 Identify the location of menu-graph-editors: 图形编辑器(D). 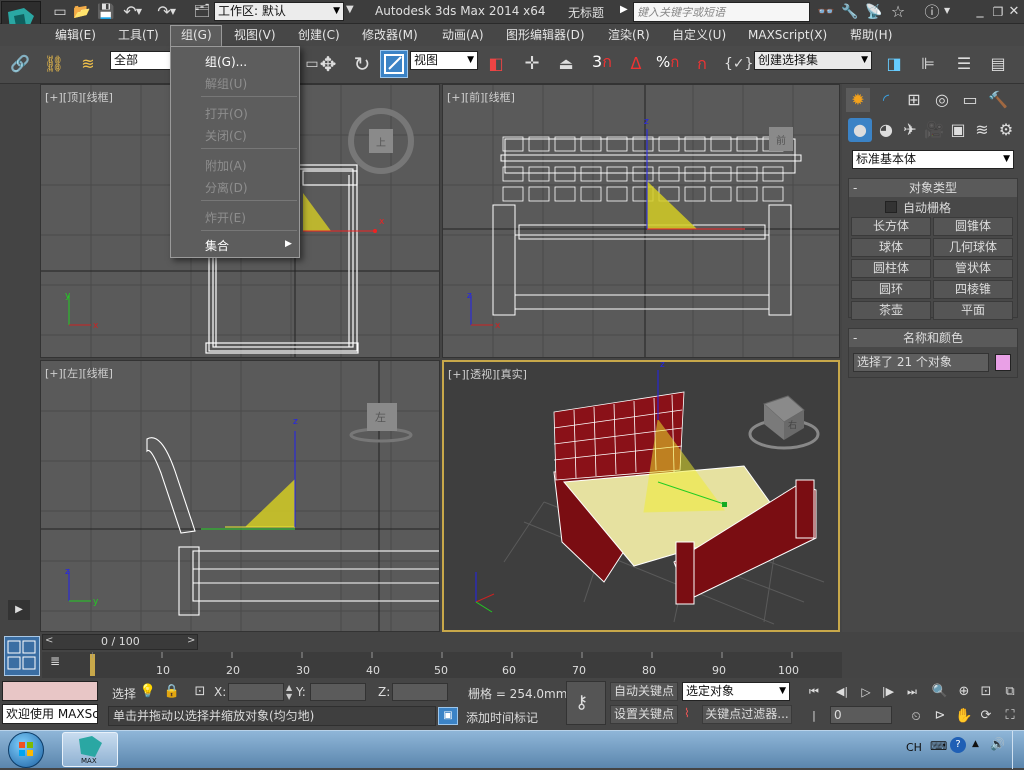
(545, 35).